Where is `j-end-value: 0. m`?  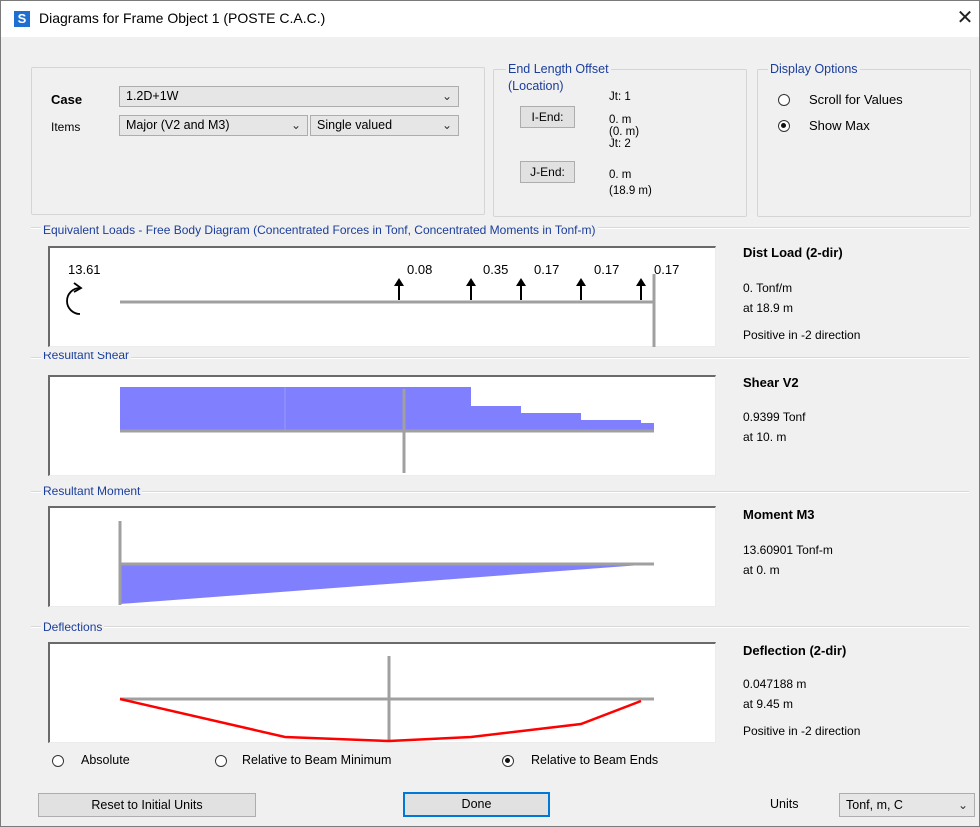
j-end-value: 0. m is located at coordinates (620, 175).